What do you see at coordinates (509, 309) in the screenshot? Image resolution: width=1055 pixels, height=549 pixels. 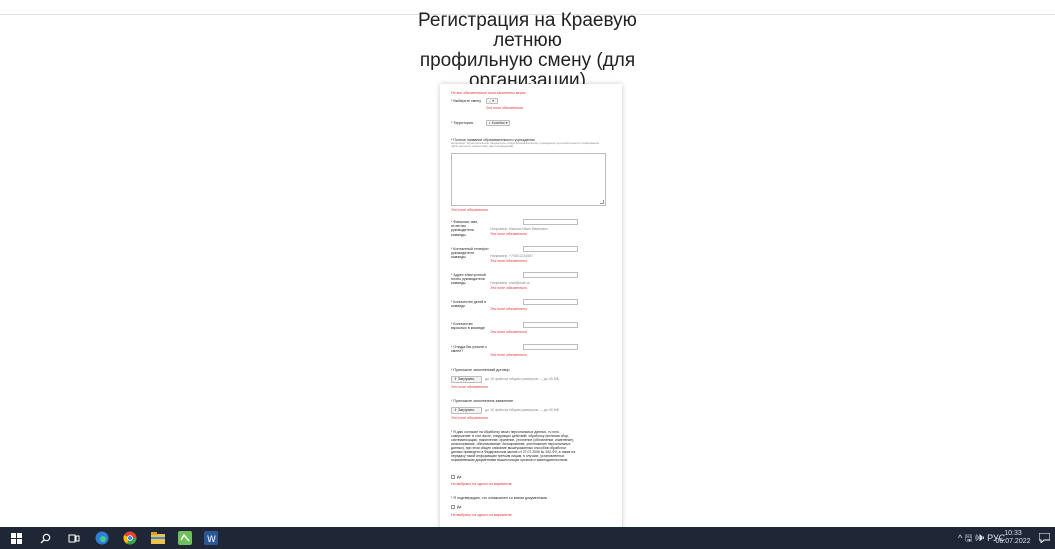 I see `children-count-error: Это поле обязательно` at bounding box center [509, 309].